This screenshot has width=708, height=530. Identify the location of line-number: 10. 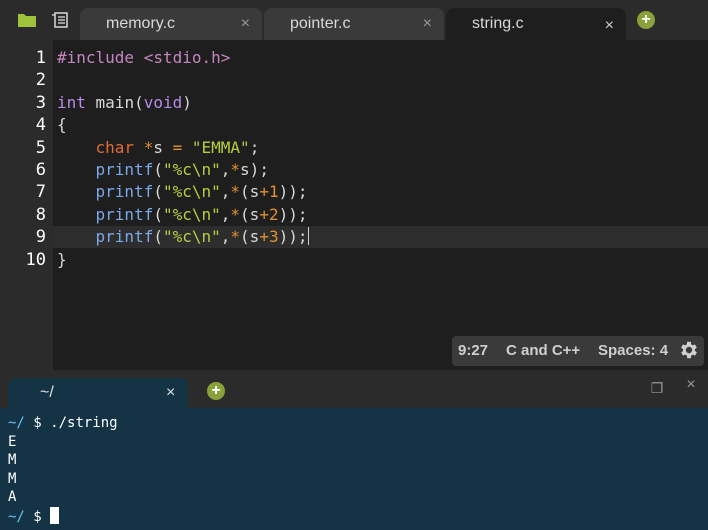
(35, 259).